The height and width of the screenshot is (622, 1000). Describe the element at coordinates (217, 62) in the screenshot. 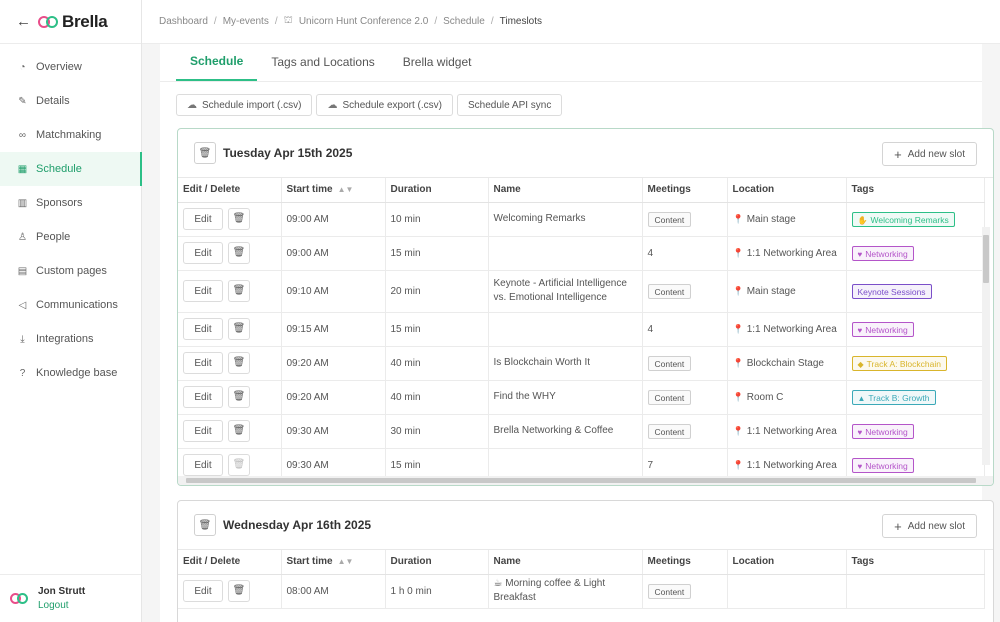

I see `tab-schedule: Schedule` at that location.